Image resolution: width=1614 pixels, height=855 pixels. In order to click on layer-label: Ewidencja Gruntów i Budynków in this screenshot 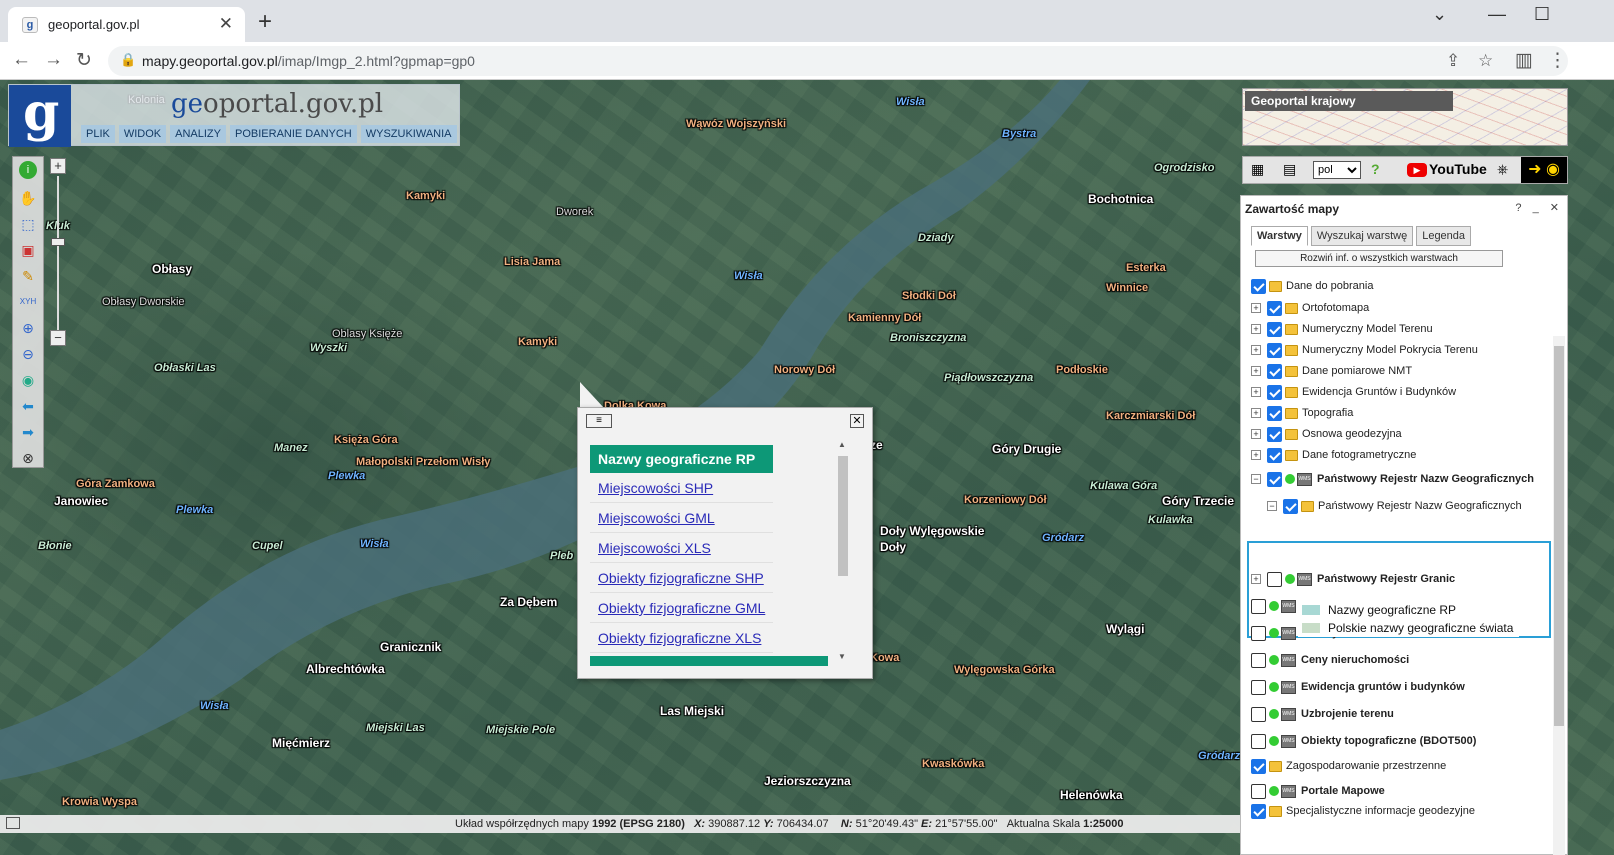, I will do `click(1379, 392)`.